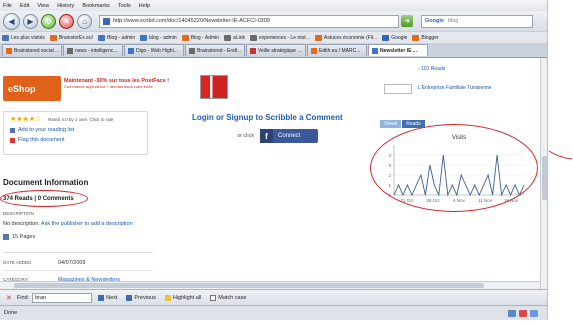 This screenshot has width=573, height=326. What do you see at coordinates (124, 6) in the screenshot?
I see `menu-tools: Tools` at bounding box center [124, 6].